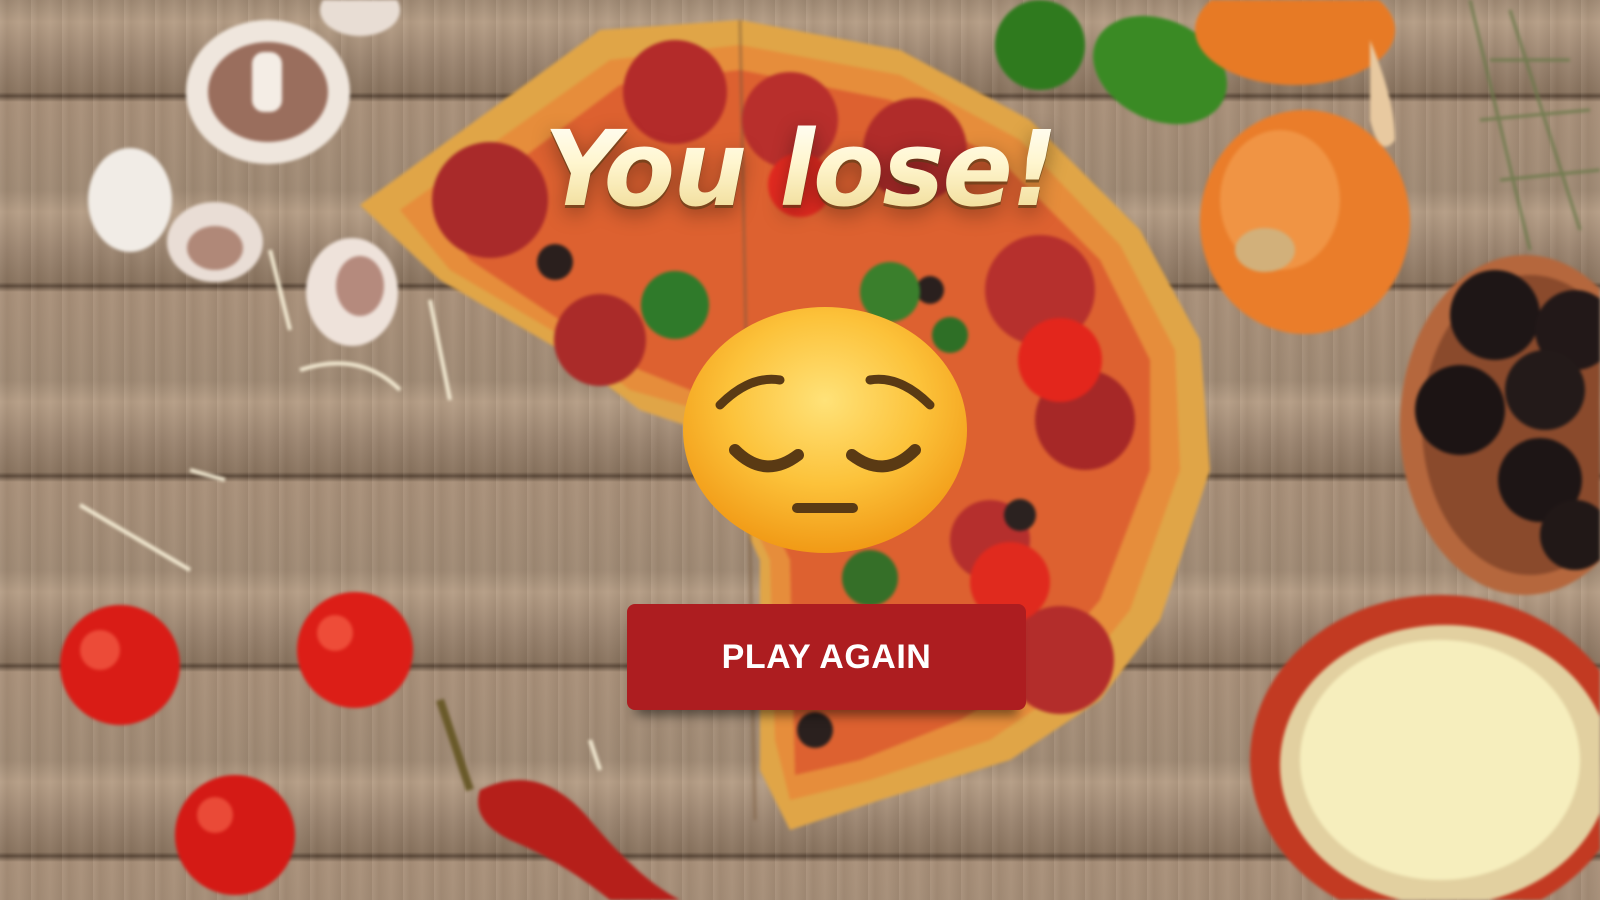 The image size is (1600, 900). Describe the element at coordinates (558, 799) in the screenshot. I see `chili-icon` at that location.